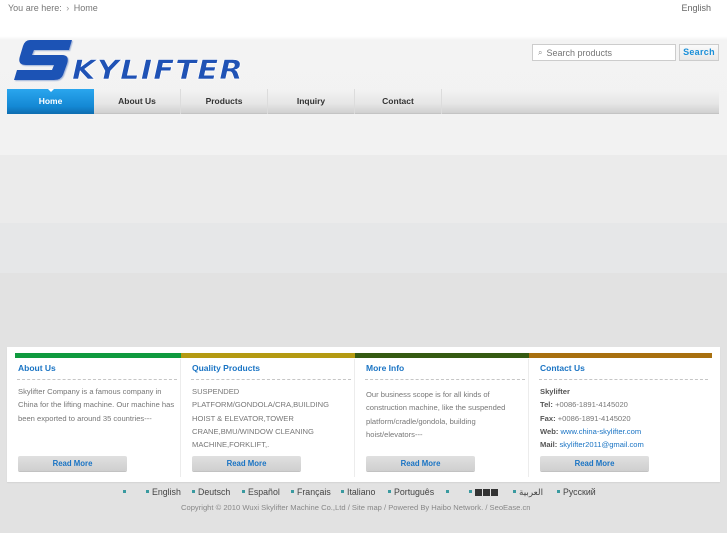 The image size is (727, 545). What do you see at coordinates (86, 8) in the screenshot?
I see `breadcrumb-current: Home` at bounding box center [86, 8].